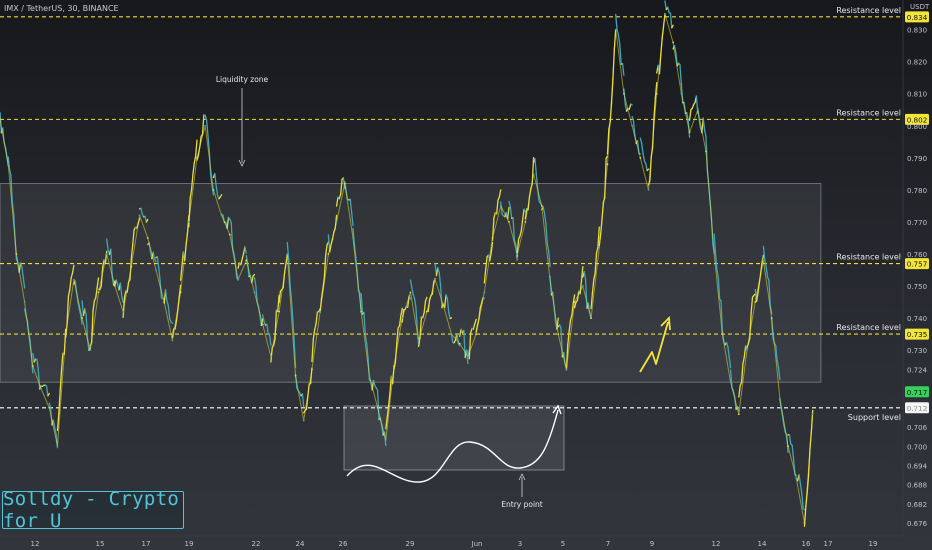 This screenshot has height=550, width=932. I want to click on time-tick-label: 14, so click(762, 544).